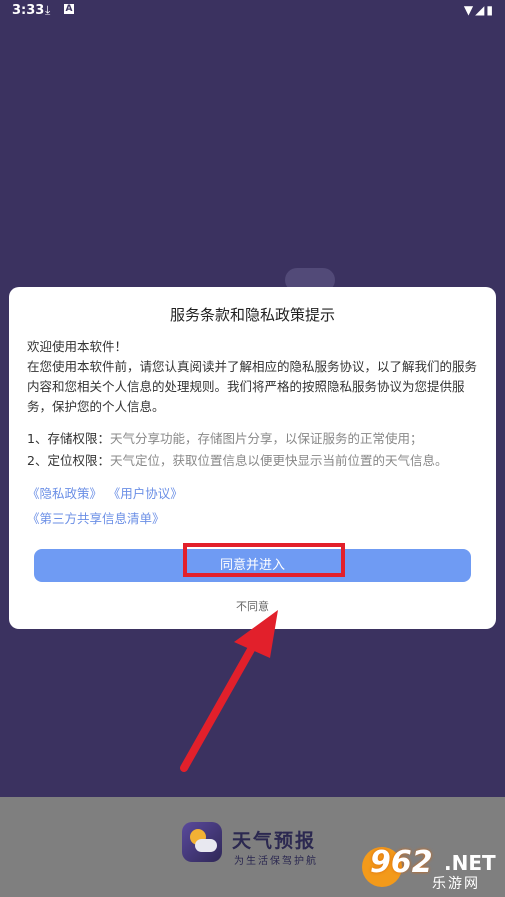 The width and height of the screenshot is (505, 897). Describe the element at coordinates (264, 560) in the screenshot. I see `annotation-highlight-box` at that location.